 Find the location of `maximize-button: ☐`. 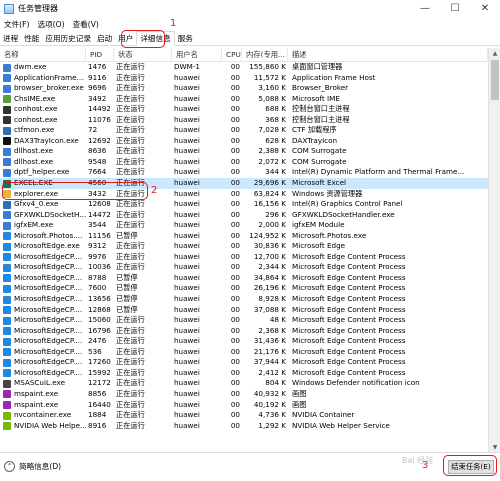

maximize-button: ☐ is located at coordinates (455, 8).